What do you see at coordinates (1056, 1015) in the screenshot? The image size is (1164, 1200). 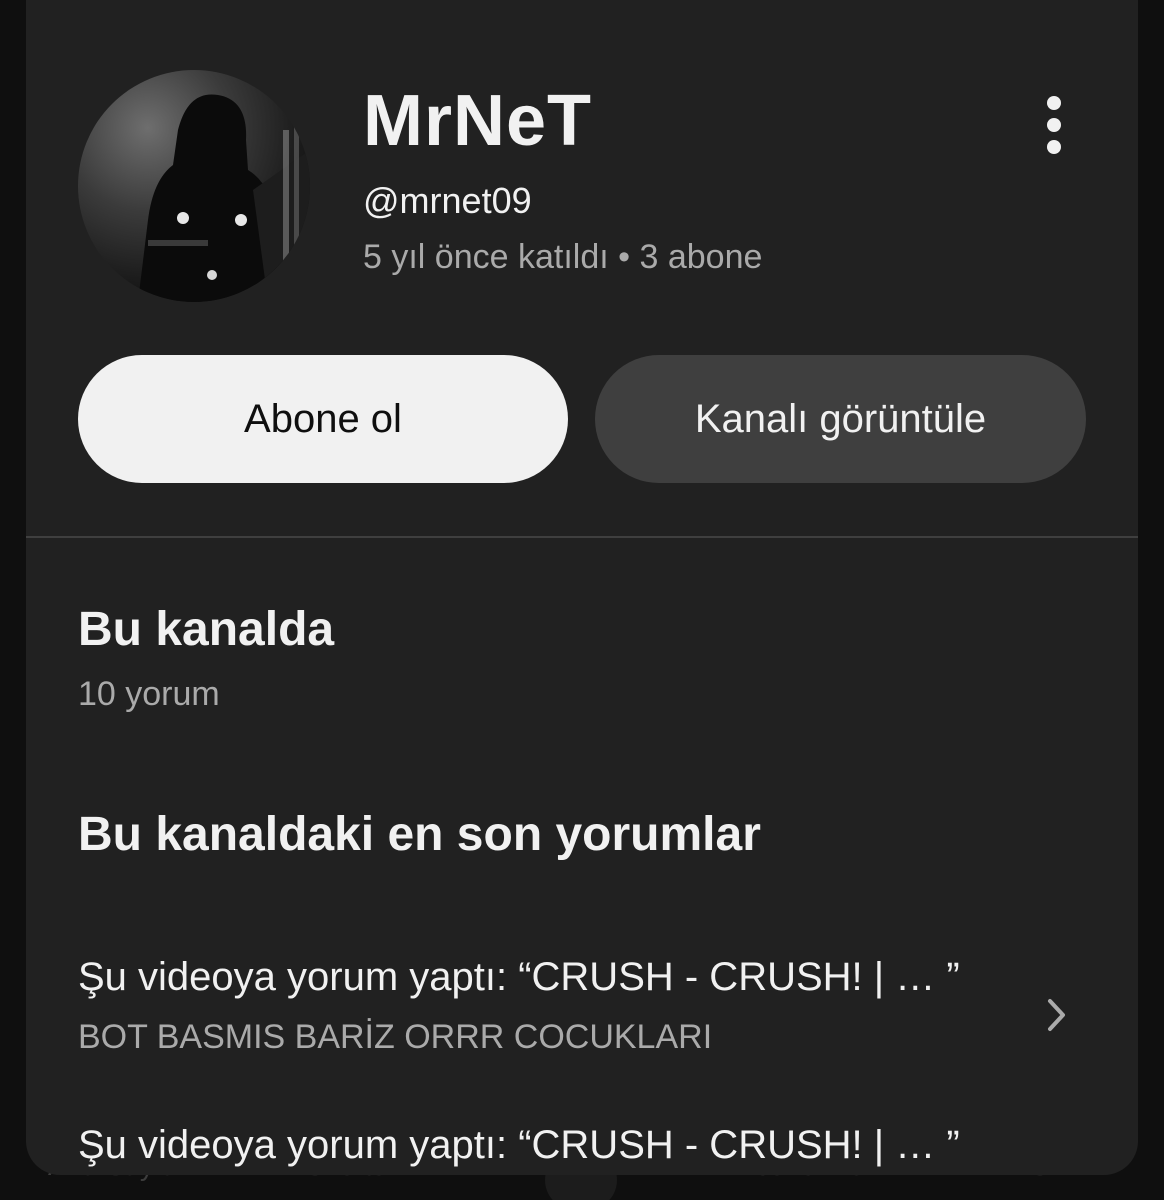 I see `chevron-right-icon` at bounding box center [1056, 1015].